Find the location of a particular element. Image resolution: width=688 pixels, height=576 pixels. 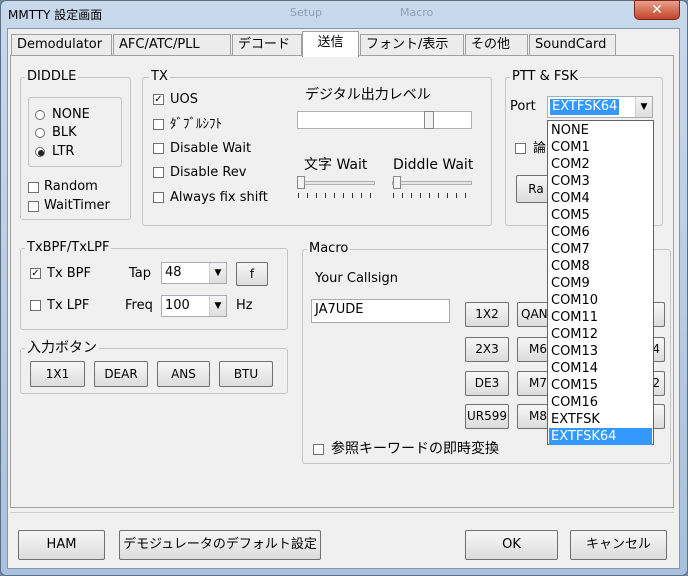

tab-other: その他 is located at coordinates (496, 45).